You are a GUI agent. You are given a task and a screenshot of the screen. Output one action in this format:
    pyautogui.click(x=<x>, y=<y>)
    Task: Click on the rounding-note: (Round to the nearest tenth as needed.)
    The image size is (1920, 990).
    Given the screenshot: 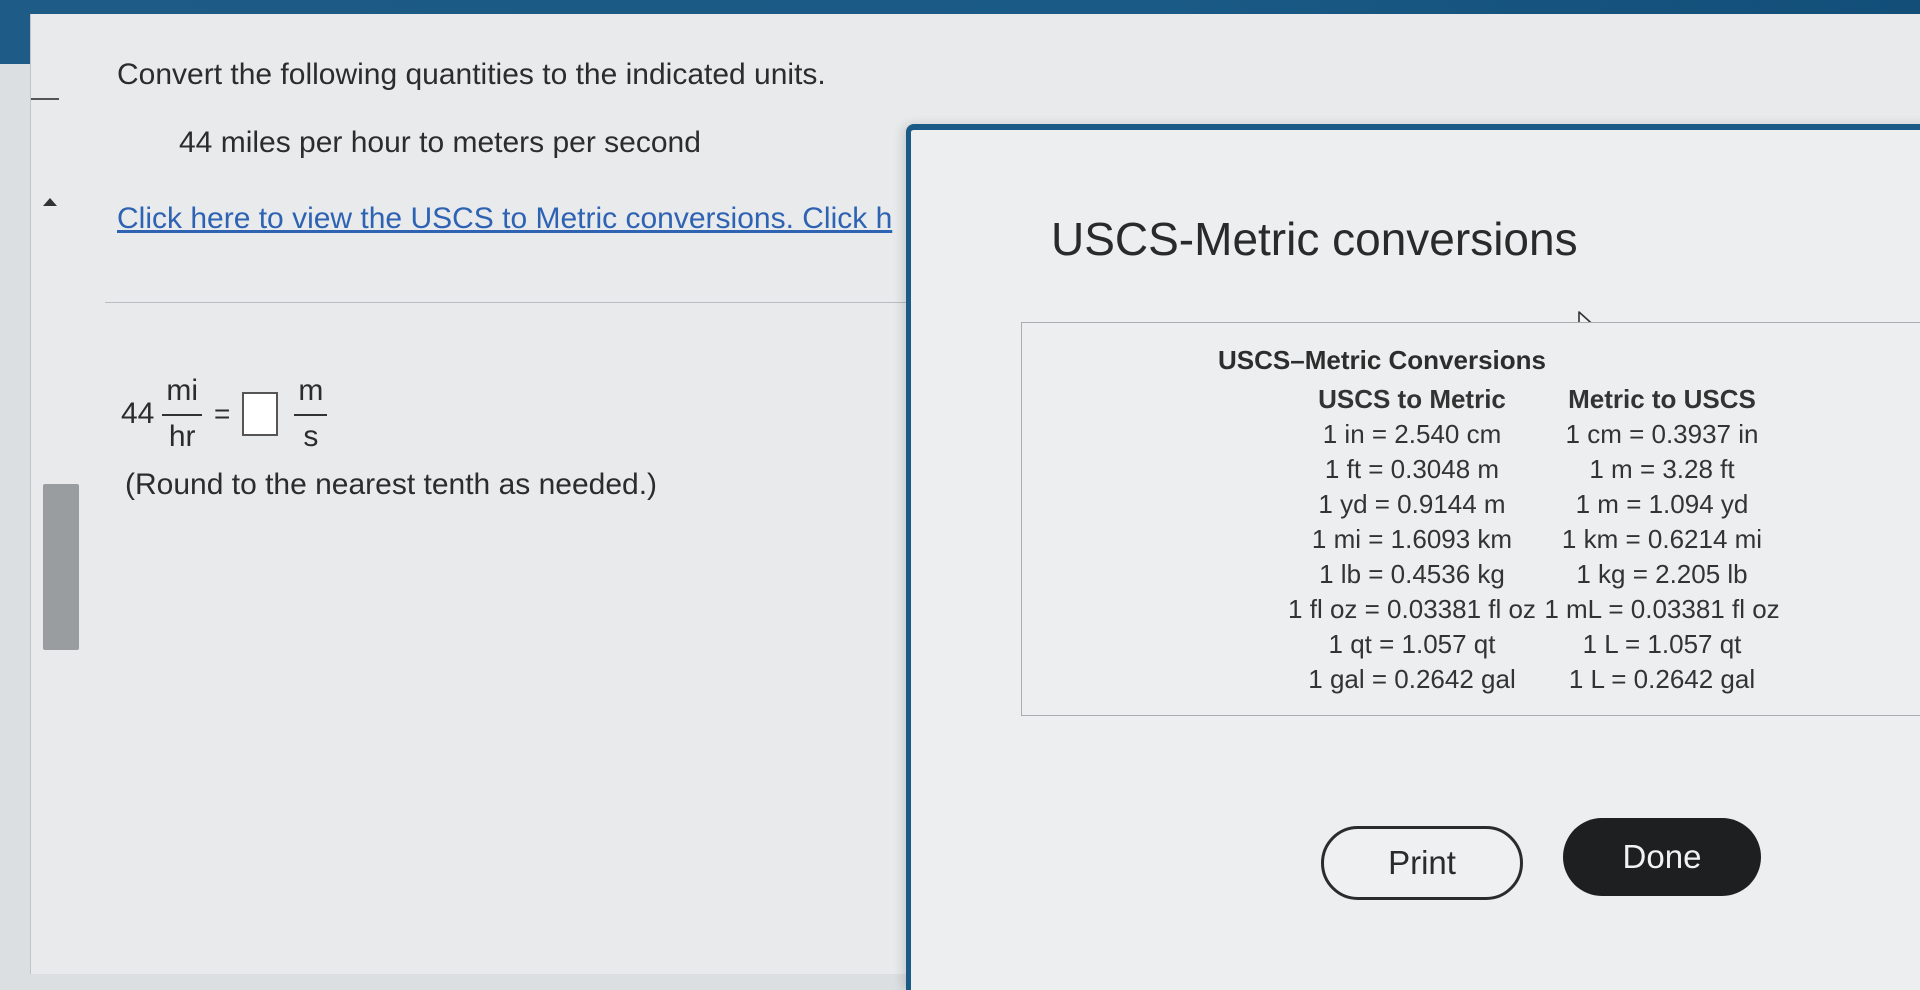 What is the action you would take?
    pyautogui.click(x=391, y=484)
    